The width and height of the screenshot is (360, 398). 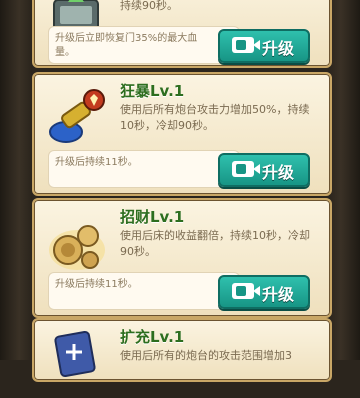 What do you see at coordinates (215, 243) in the screenshot?
I see `skill-description: 使用后床的收益翻倍，持续10秒，冷却90秒。` at bounding box center [215, 243].